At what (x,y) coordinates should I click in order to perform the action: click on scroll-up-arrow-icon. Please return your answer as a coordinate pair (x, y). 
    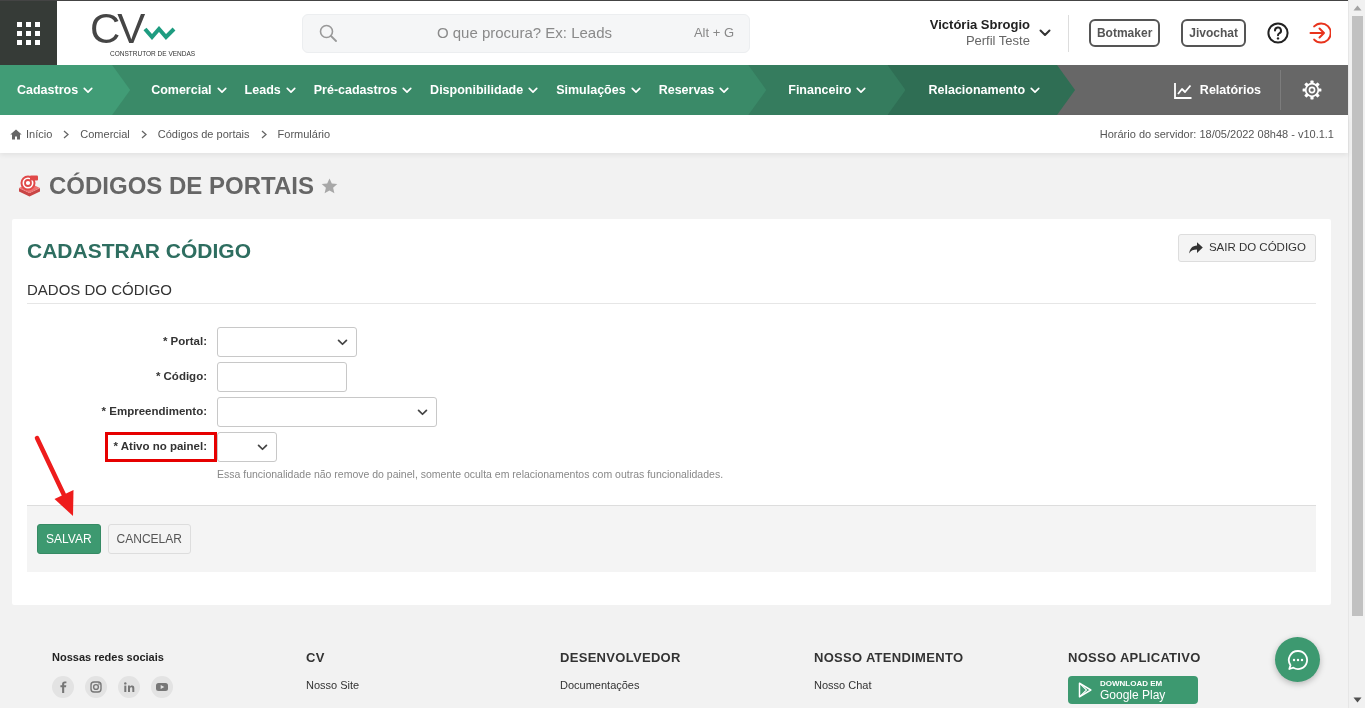
    Looking at the image, I should click on (1357, 8).